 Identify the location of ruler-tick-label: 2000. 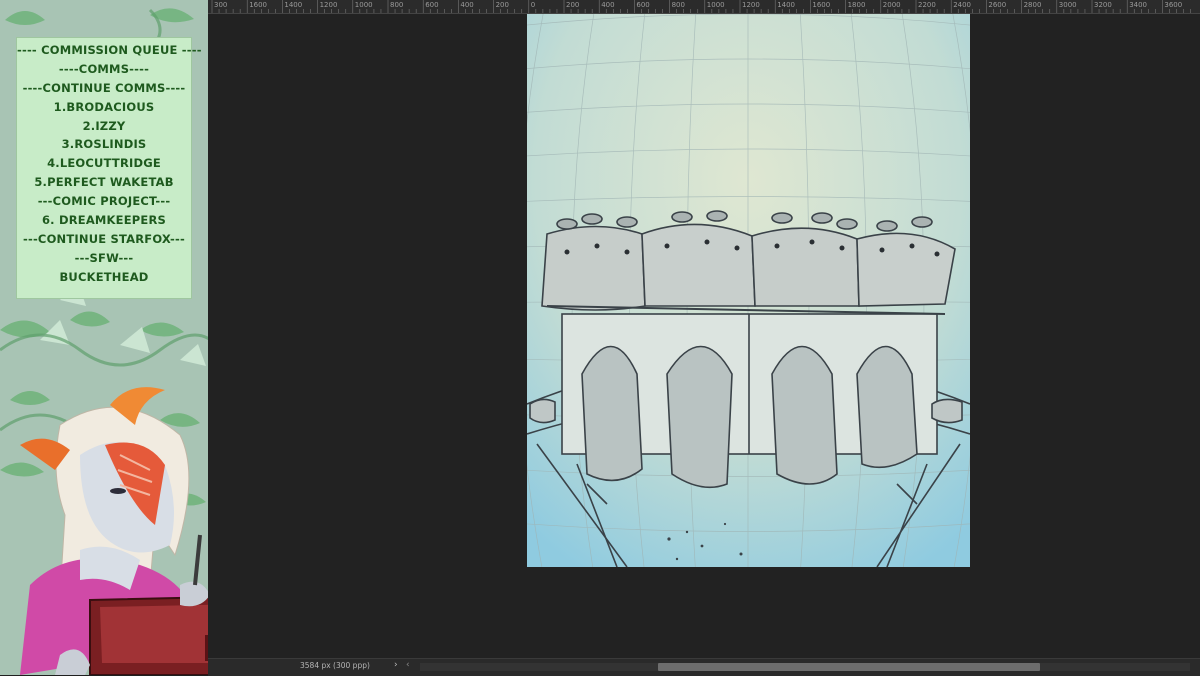
(891, 5).